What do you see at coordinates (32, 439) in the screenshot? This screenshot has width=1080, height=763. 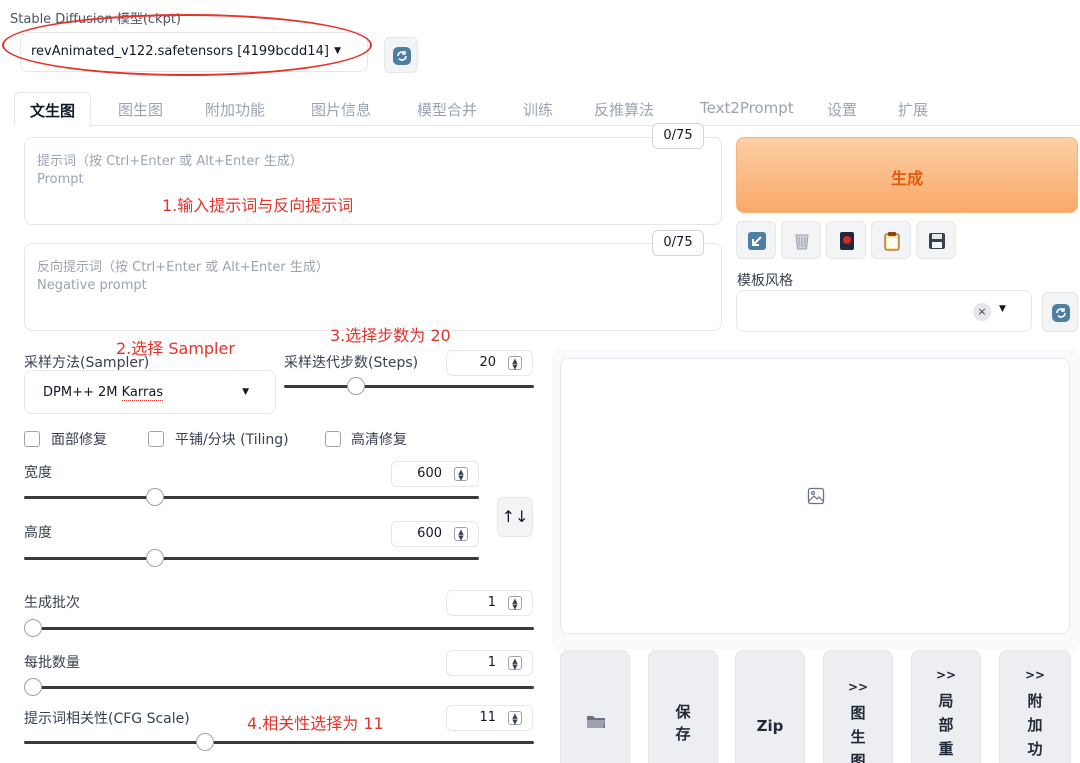 I see `restore-faces-checkbox` at bounding box center [32, 439].